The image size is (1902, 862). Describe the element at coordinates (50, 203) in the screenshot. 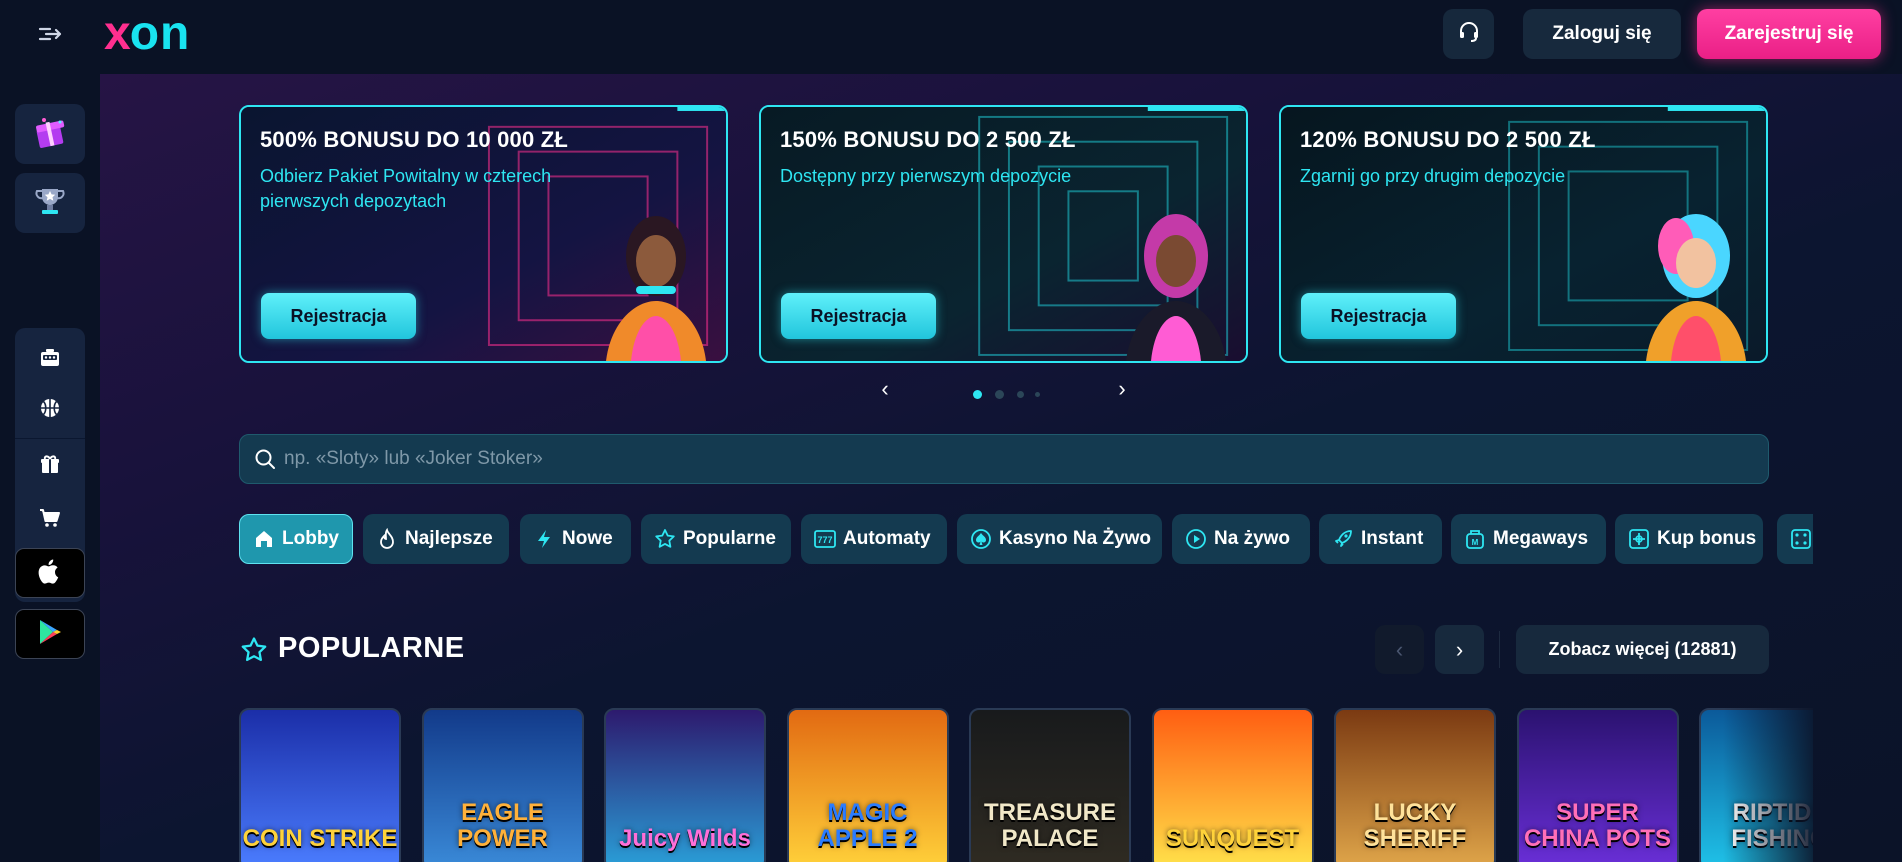

I see `promo-trophy` at that location.